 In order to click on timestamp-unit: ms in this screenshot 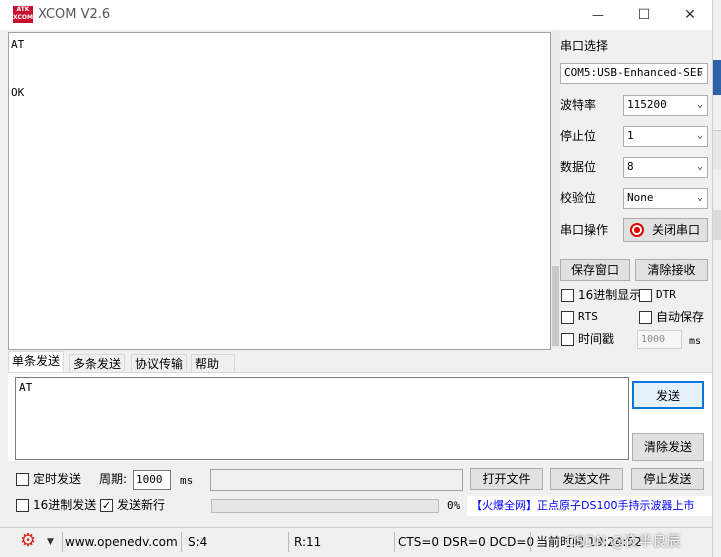, I will do `click(695, 341)`.